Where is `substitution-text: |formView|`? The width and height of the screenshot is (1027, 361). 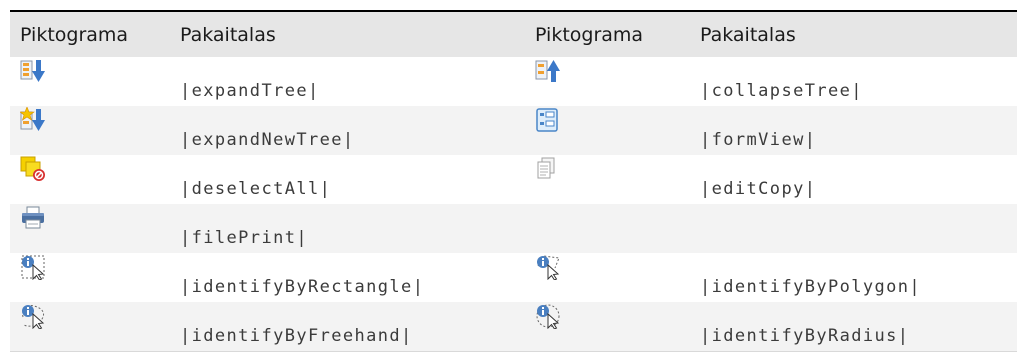 substitution-text: |formView| is located at coordinates (758, 140).